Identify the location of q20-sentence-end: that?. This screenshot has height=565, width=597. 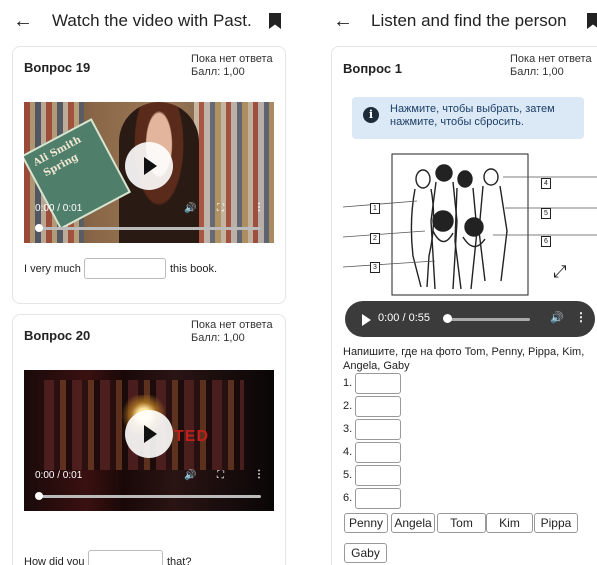
(179, 560).